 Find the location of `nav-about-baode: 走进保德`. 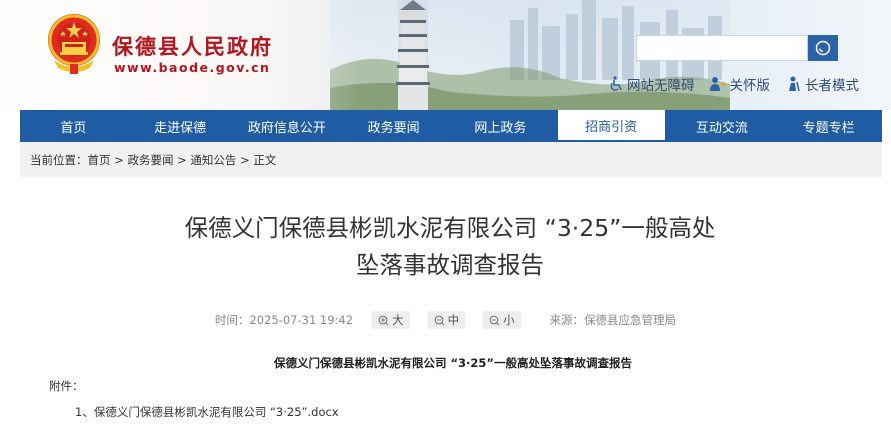

nav-about-baode: 走进保德 is located at coordinates (180, 126).